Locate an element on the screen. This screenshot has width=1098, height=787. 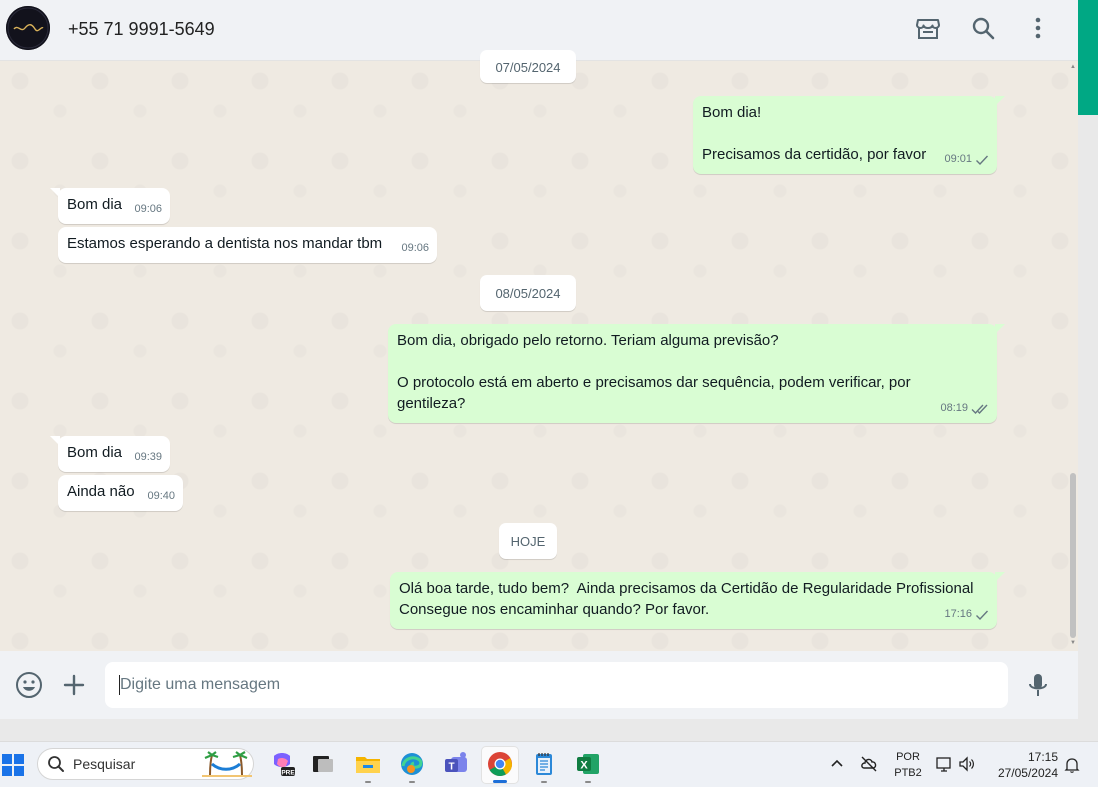
volume-icon is located at coordinates (967, 764).